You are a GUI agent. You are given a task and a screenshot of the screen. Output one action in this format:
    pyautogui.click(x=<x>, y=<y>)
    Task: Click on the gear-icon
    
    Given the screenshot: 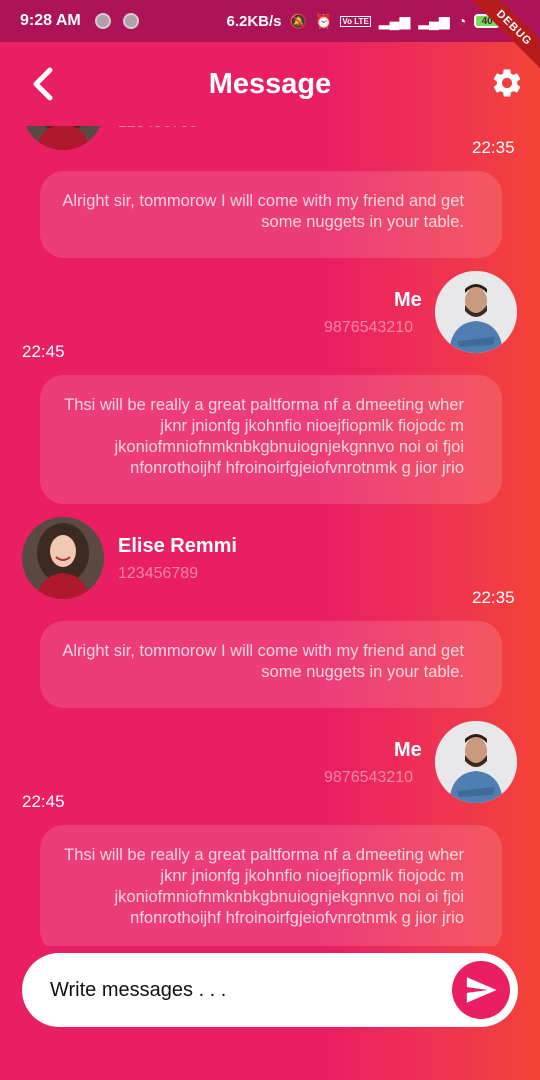 What is the action you would take?
    pyautogui.click(x=507, y=83)
    